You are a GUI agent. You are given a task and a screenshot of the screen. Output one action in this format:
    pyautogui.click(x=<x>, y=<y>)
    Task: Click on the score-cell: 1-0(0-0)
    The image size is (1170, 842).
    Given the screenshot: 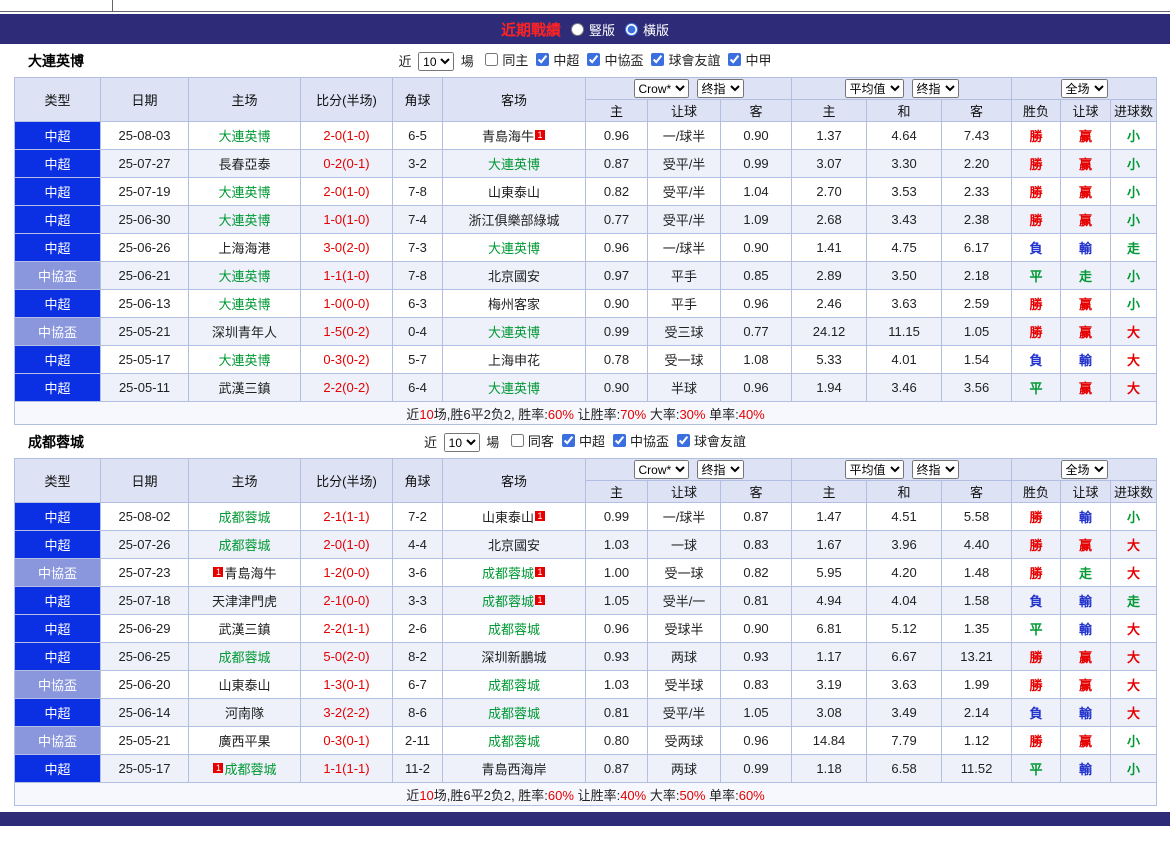 What is the action you would take?
    pyautogui.click(x=346, y=303)
    